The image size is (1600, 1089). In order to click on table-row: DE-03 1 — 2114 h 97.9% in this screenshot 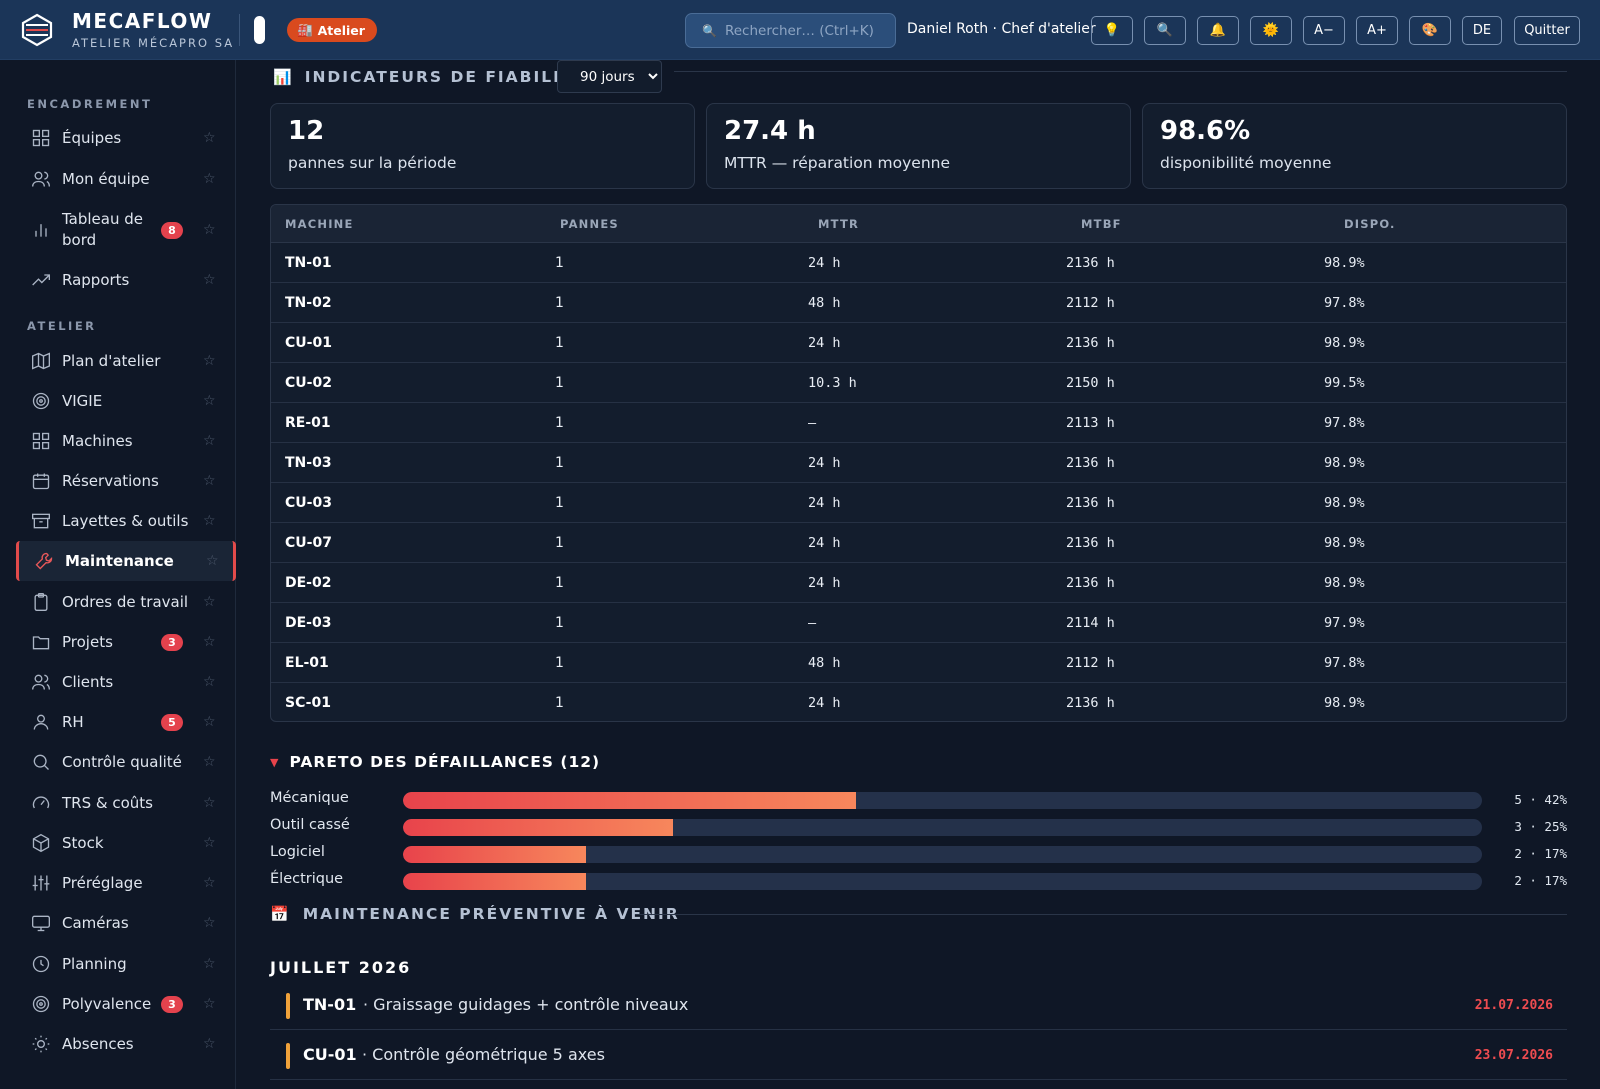, I will do `click(918, 623)`.